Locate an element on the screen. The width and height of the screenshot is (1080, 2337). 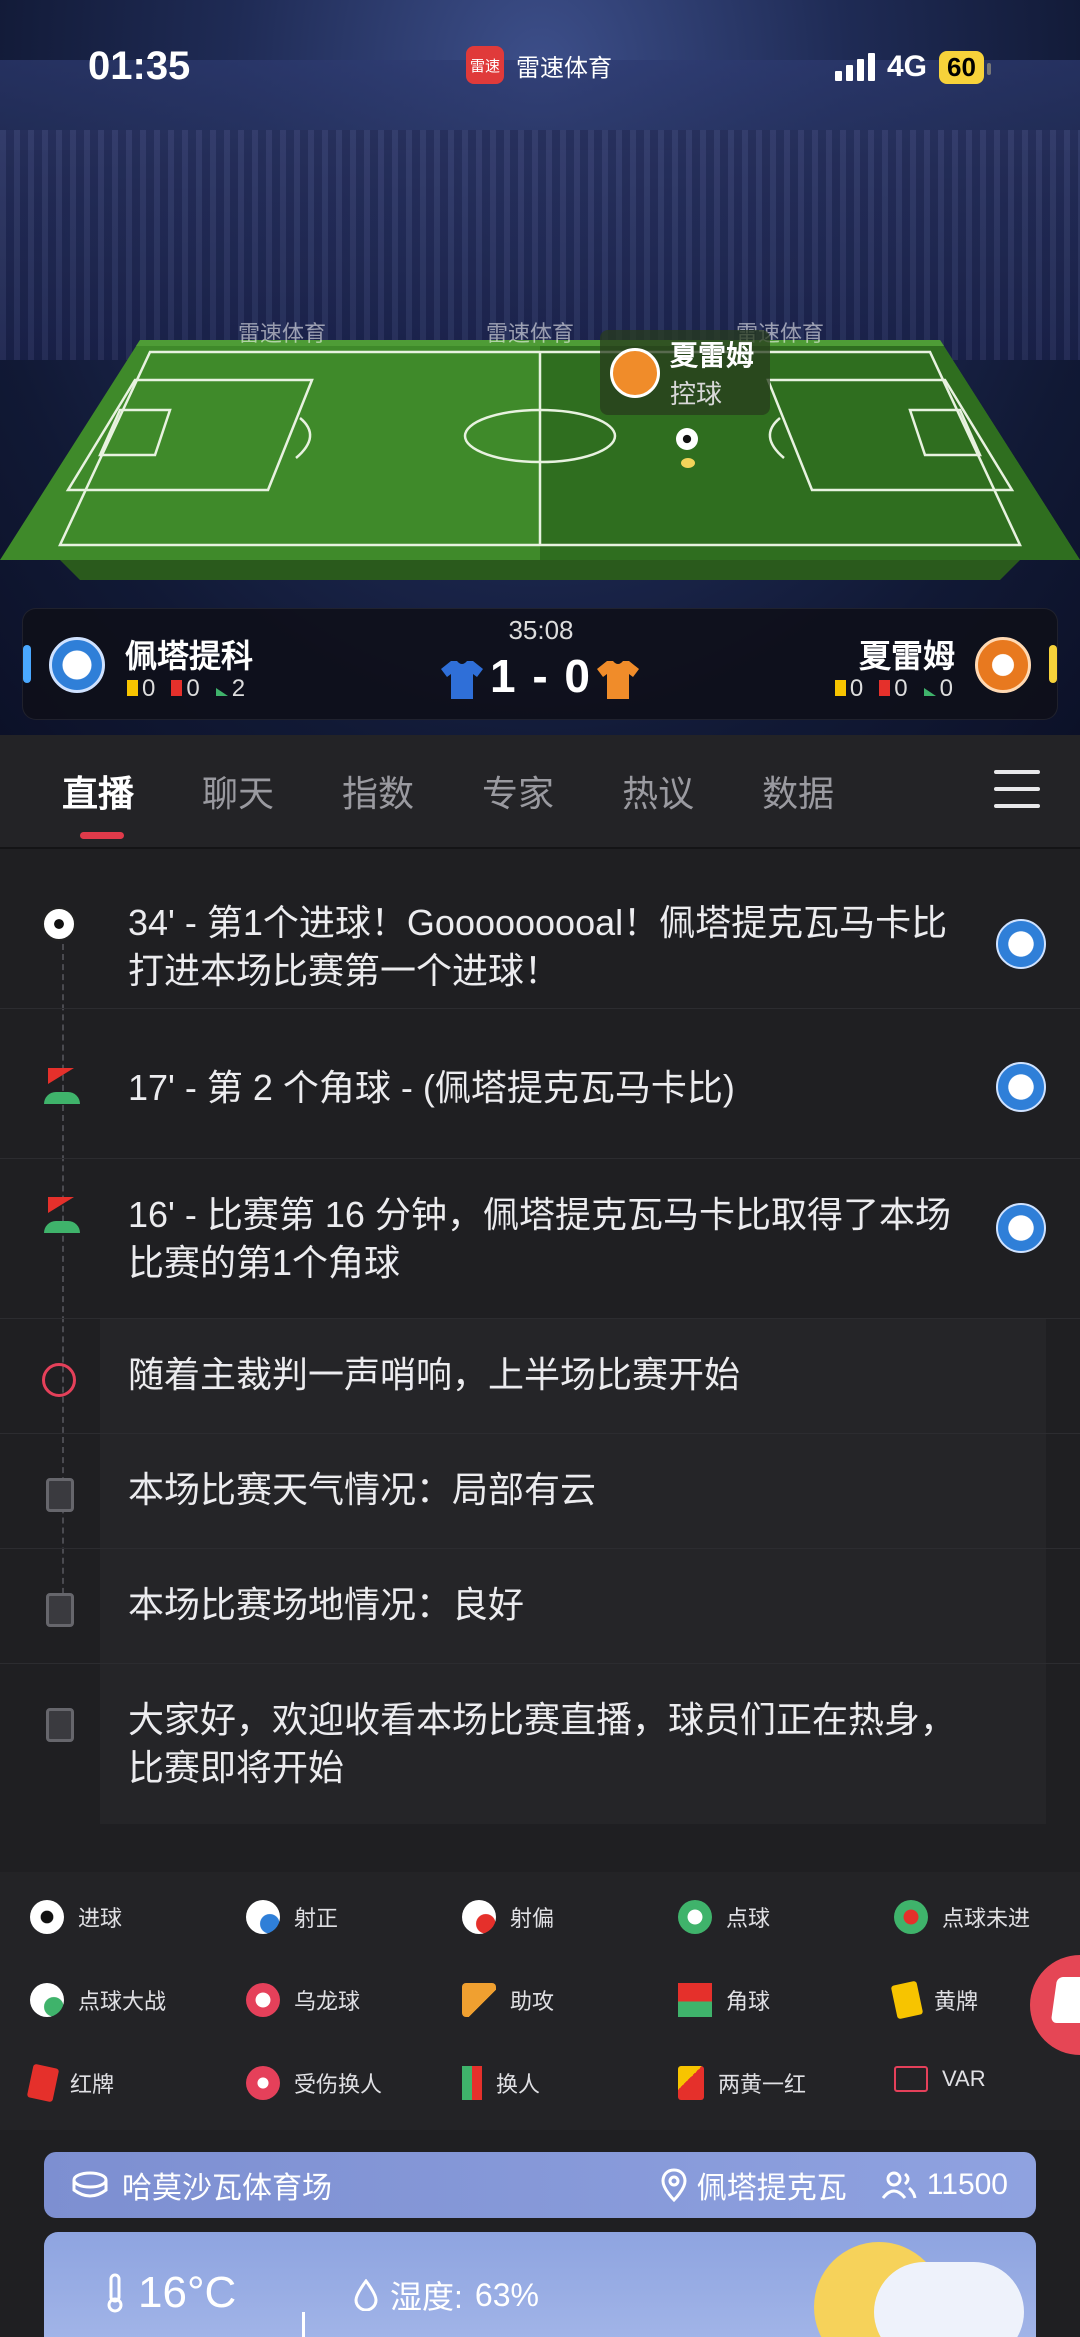
thermometer-icon is located at coordinates (115, 2293).